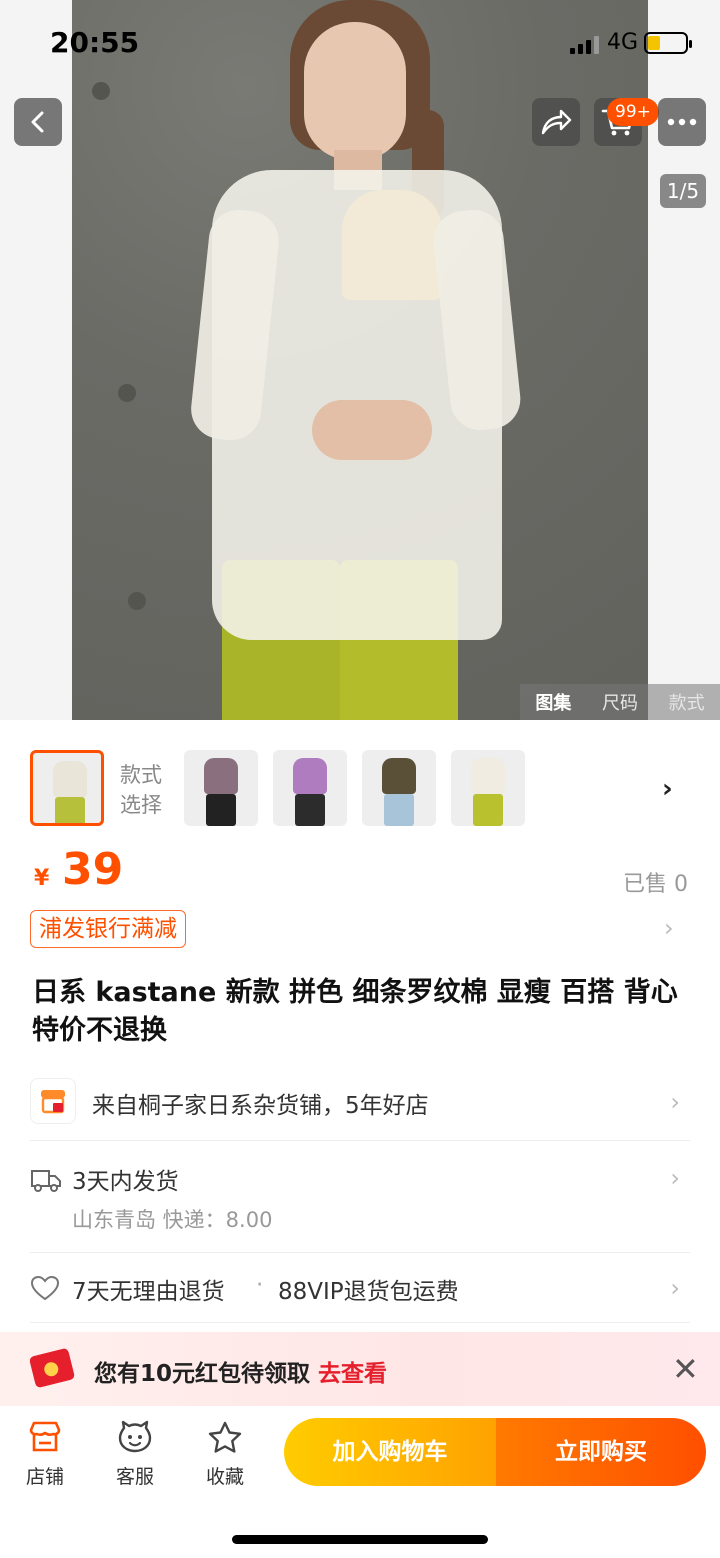 The image size is (720, 1558). I want to click on network-type: 4G, so click(623, 42).